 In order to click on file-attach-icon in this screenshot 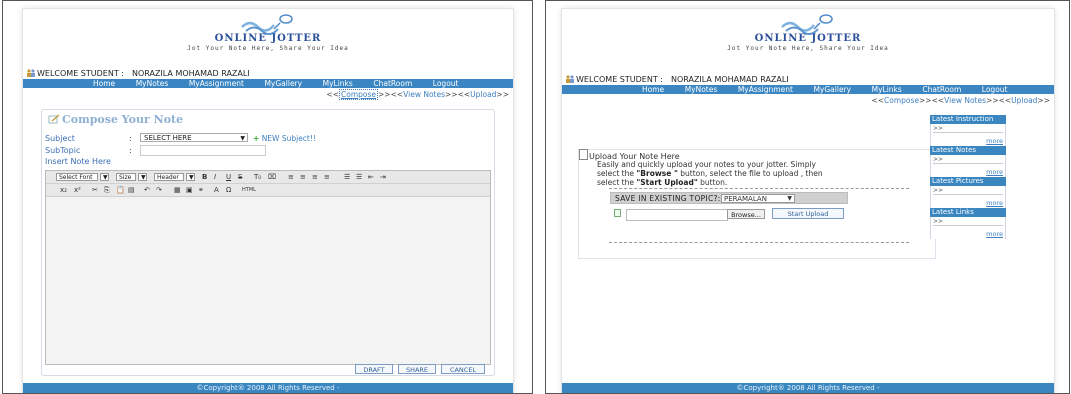, I will do `click(617, 213)`.